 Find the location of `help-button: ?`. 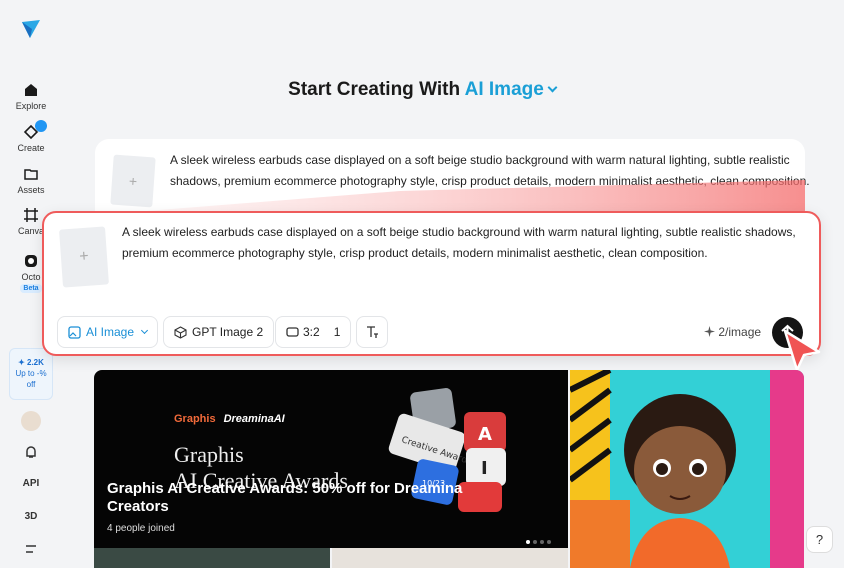

help-button: ? is located at coordinates (819, 539).